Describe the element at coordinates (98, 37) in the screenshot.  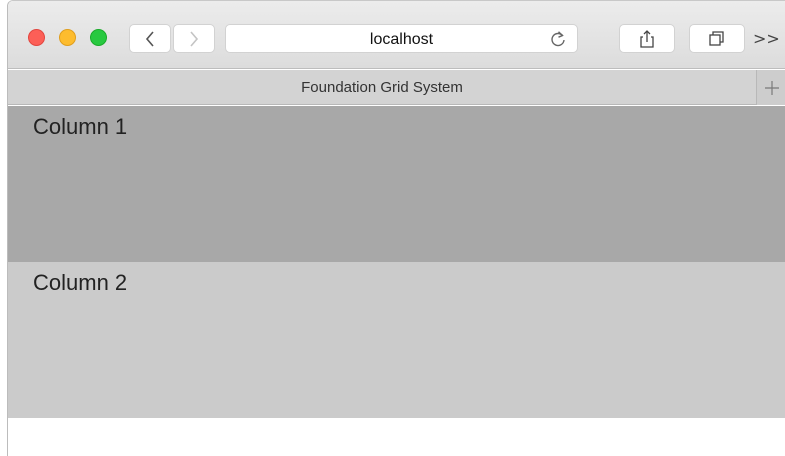
I see `maximize-window-button` at that location.